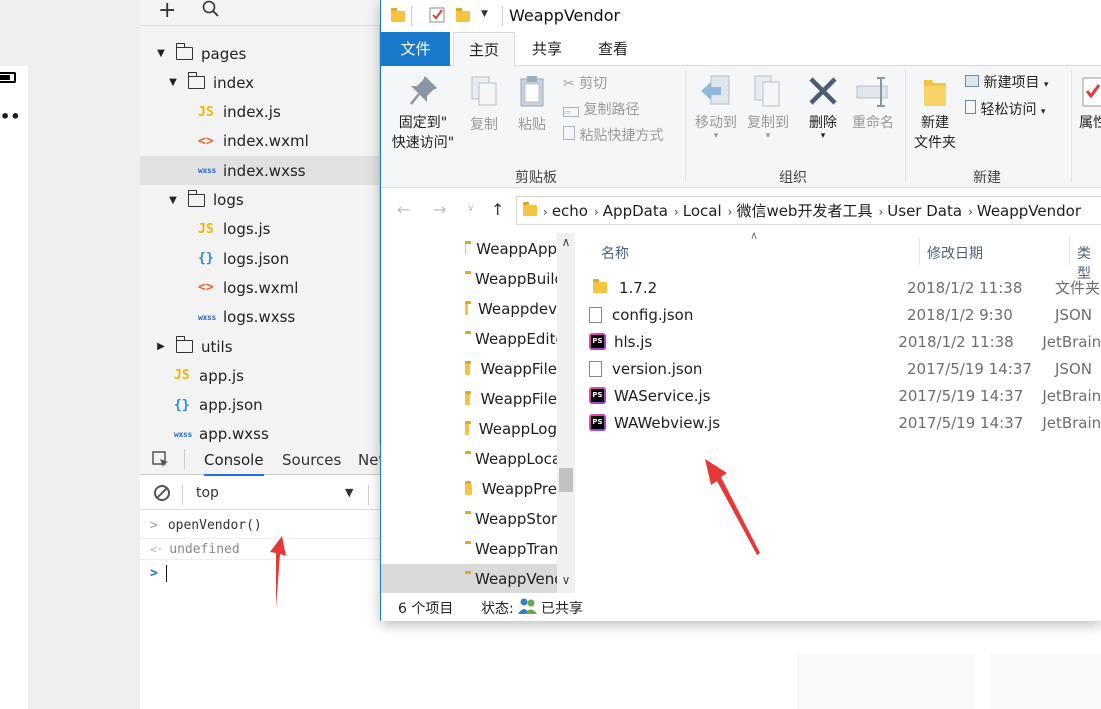 This screenshot has height=709, width=1101. Describe the element at coordinates (484, 104) in the screenshot. I see `copy-button: 复制` at that location.